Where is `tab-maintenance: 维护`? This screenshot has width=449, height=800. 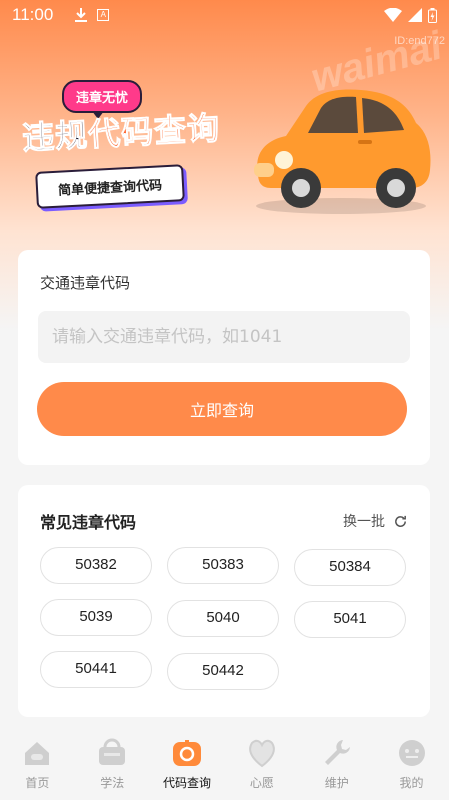 tab-maintenance: 维护 is located at coordinates (337, 763).